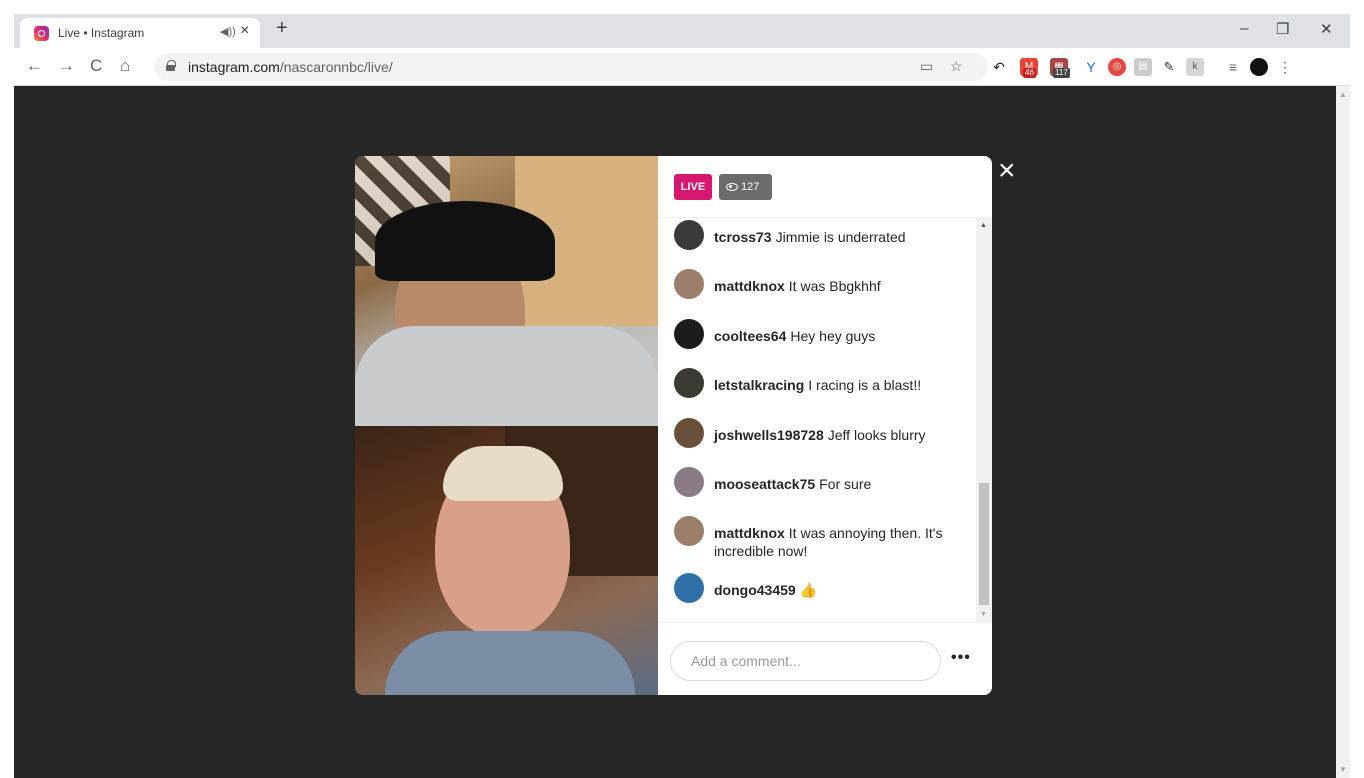 The image size is (1364, 778). What do you see at coordinates (1091, 67) in the screenshot?
I see `y-extension-icon: Y` at bounding box center [1091, 67].